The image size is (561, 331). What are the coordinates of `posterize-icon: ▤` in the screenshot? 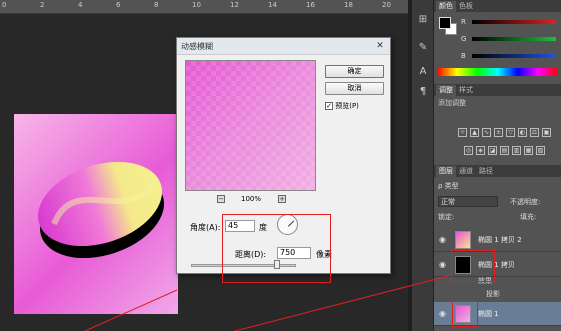 It's located at (504, 150).